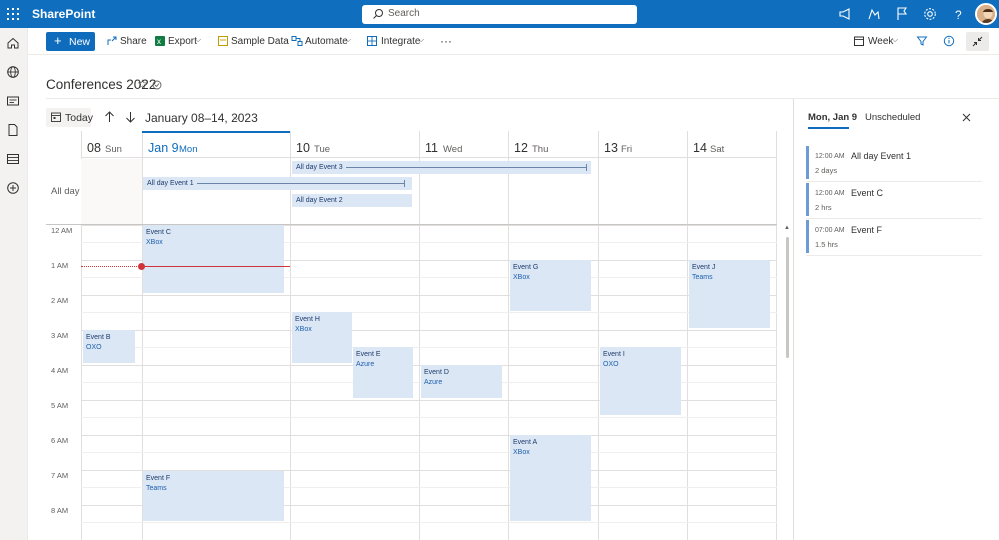  Describe the element at coordinates (352, 200) in the screenshot. I see `allday-event: All day Event 2` at that location.